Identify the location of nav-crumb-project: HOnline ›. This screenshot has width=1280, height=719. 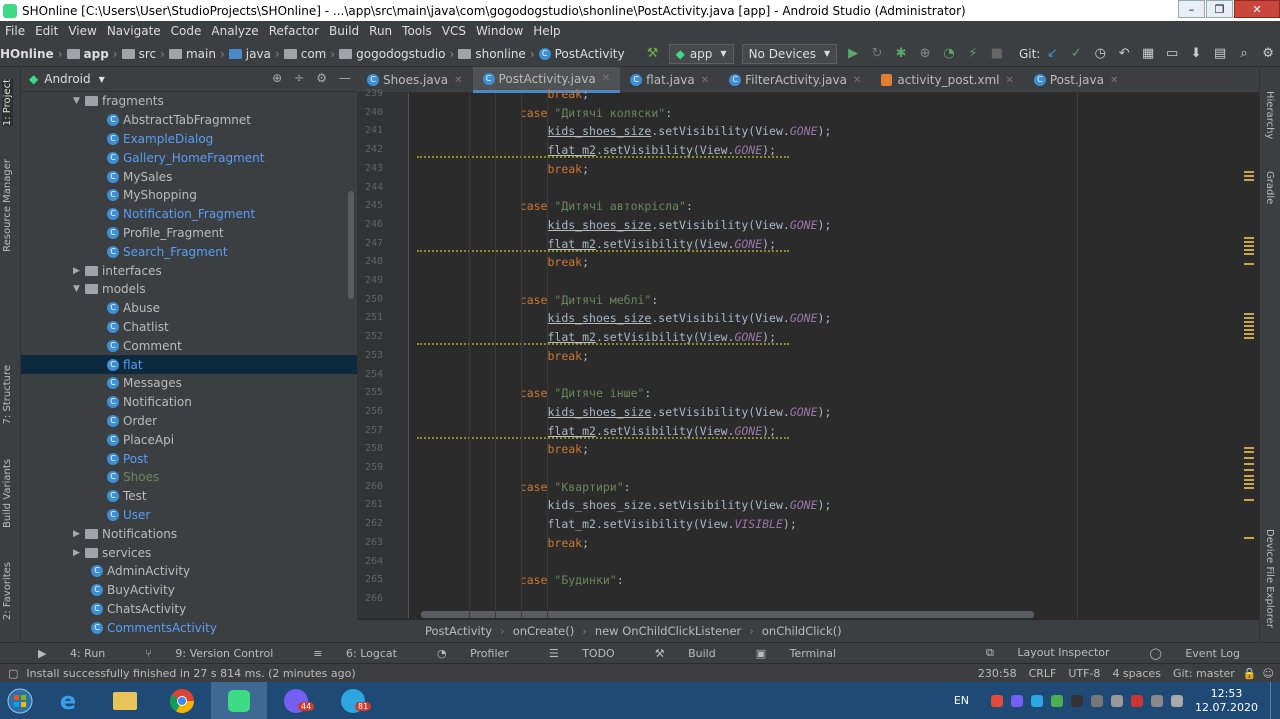
(33, 54).